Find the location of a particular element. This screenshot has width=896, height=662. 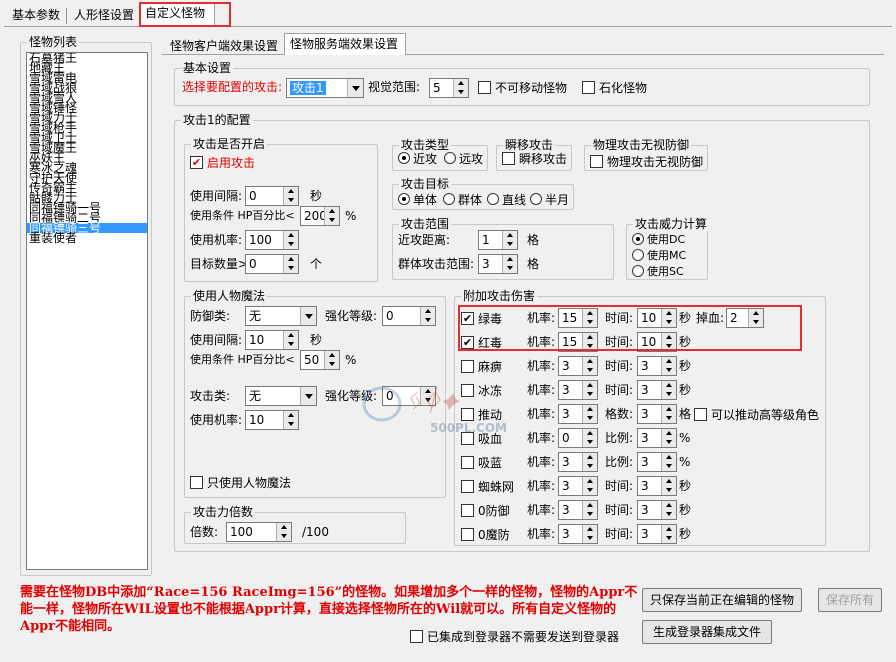

extra-8-rate-spinner: 3 is located at coordinates (578, 510).